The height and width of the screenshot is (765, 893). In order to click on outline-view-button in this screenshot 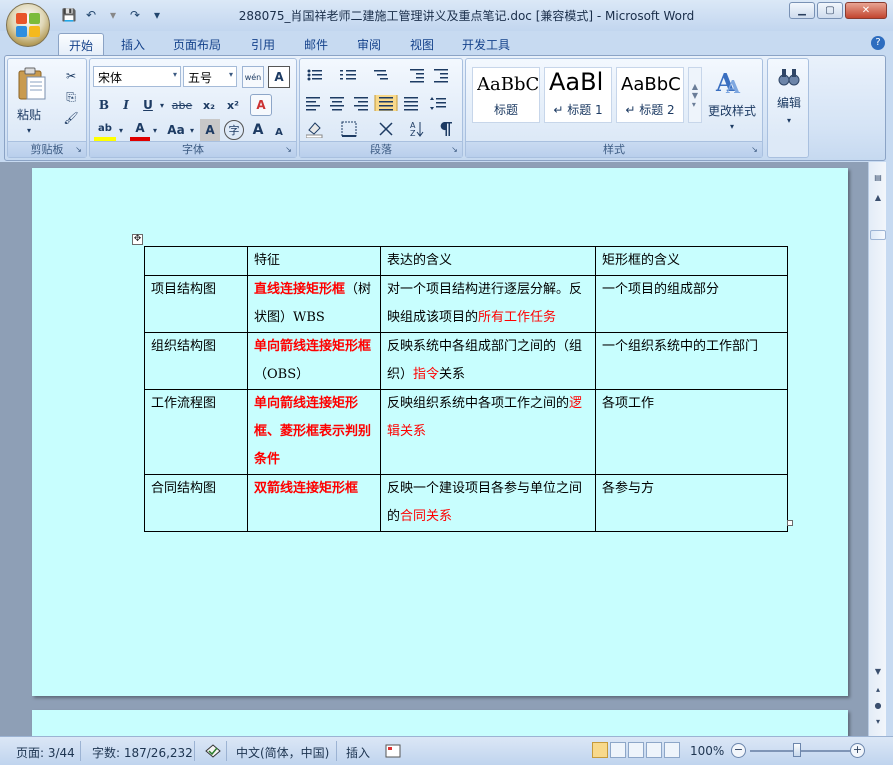, I will do `click(654, 750)`.